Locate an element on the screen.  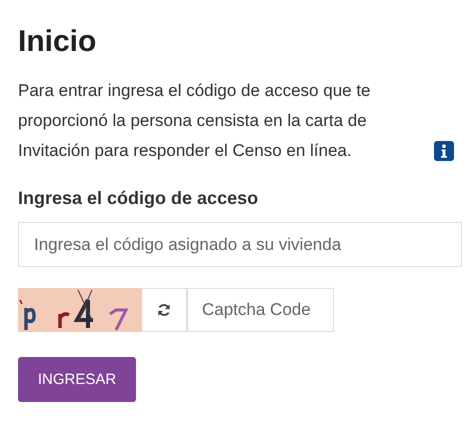
page-title: Inicio is located at coordinates (58, 42).